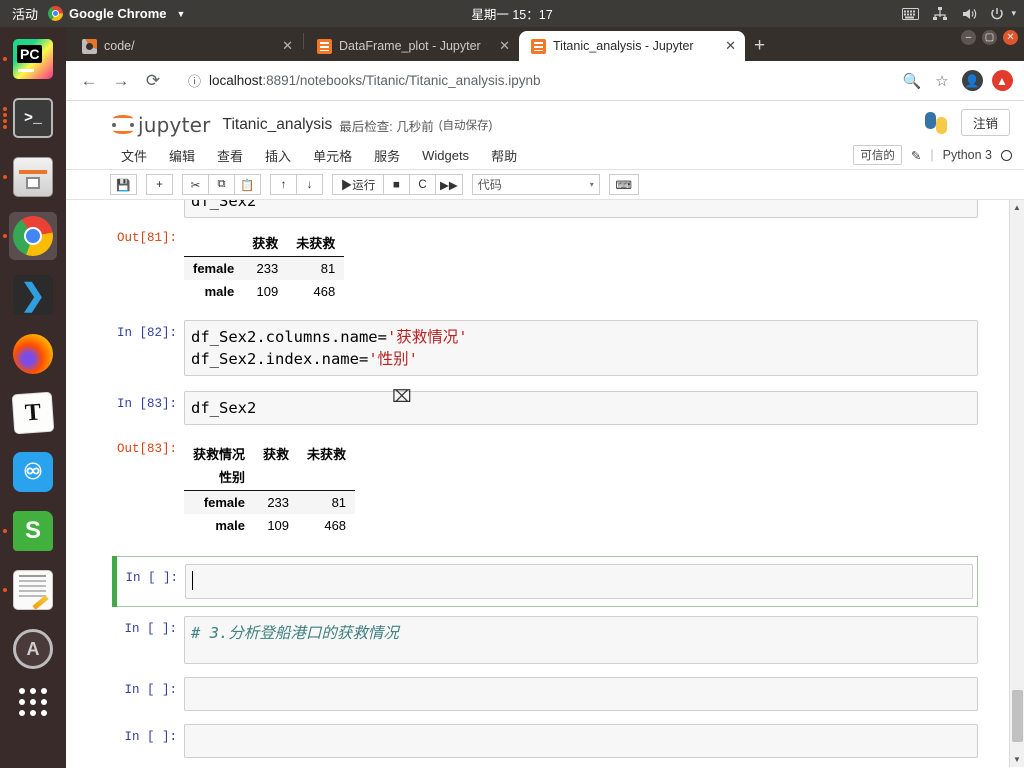  I want to click on browser-tab-dataframe-plot: DataFrame_plot - Jupyter ✕, so click(412, 46).